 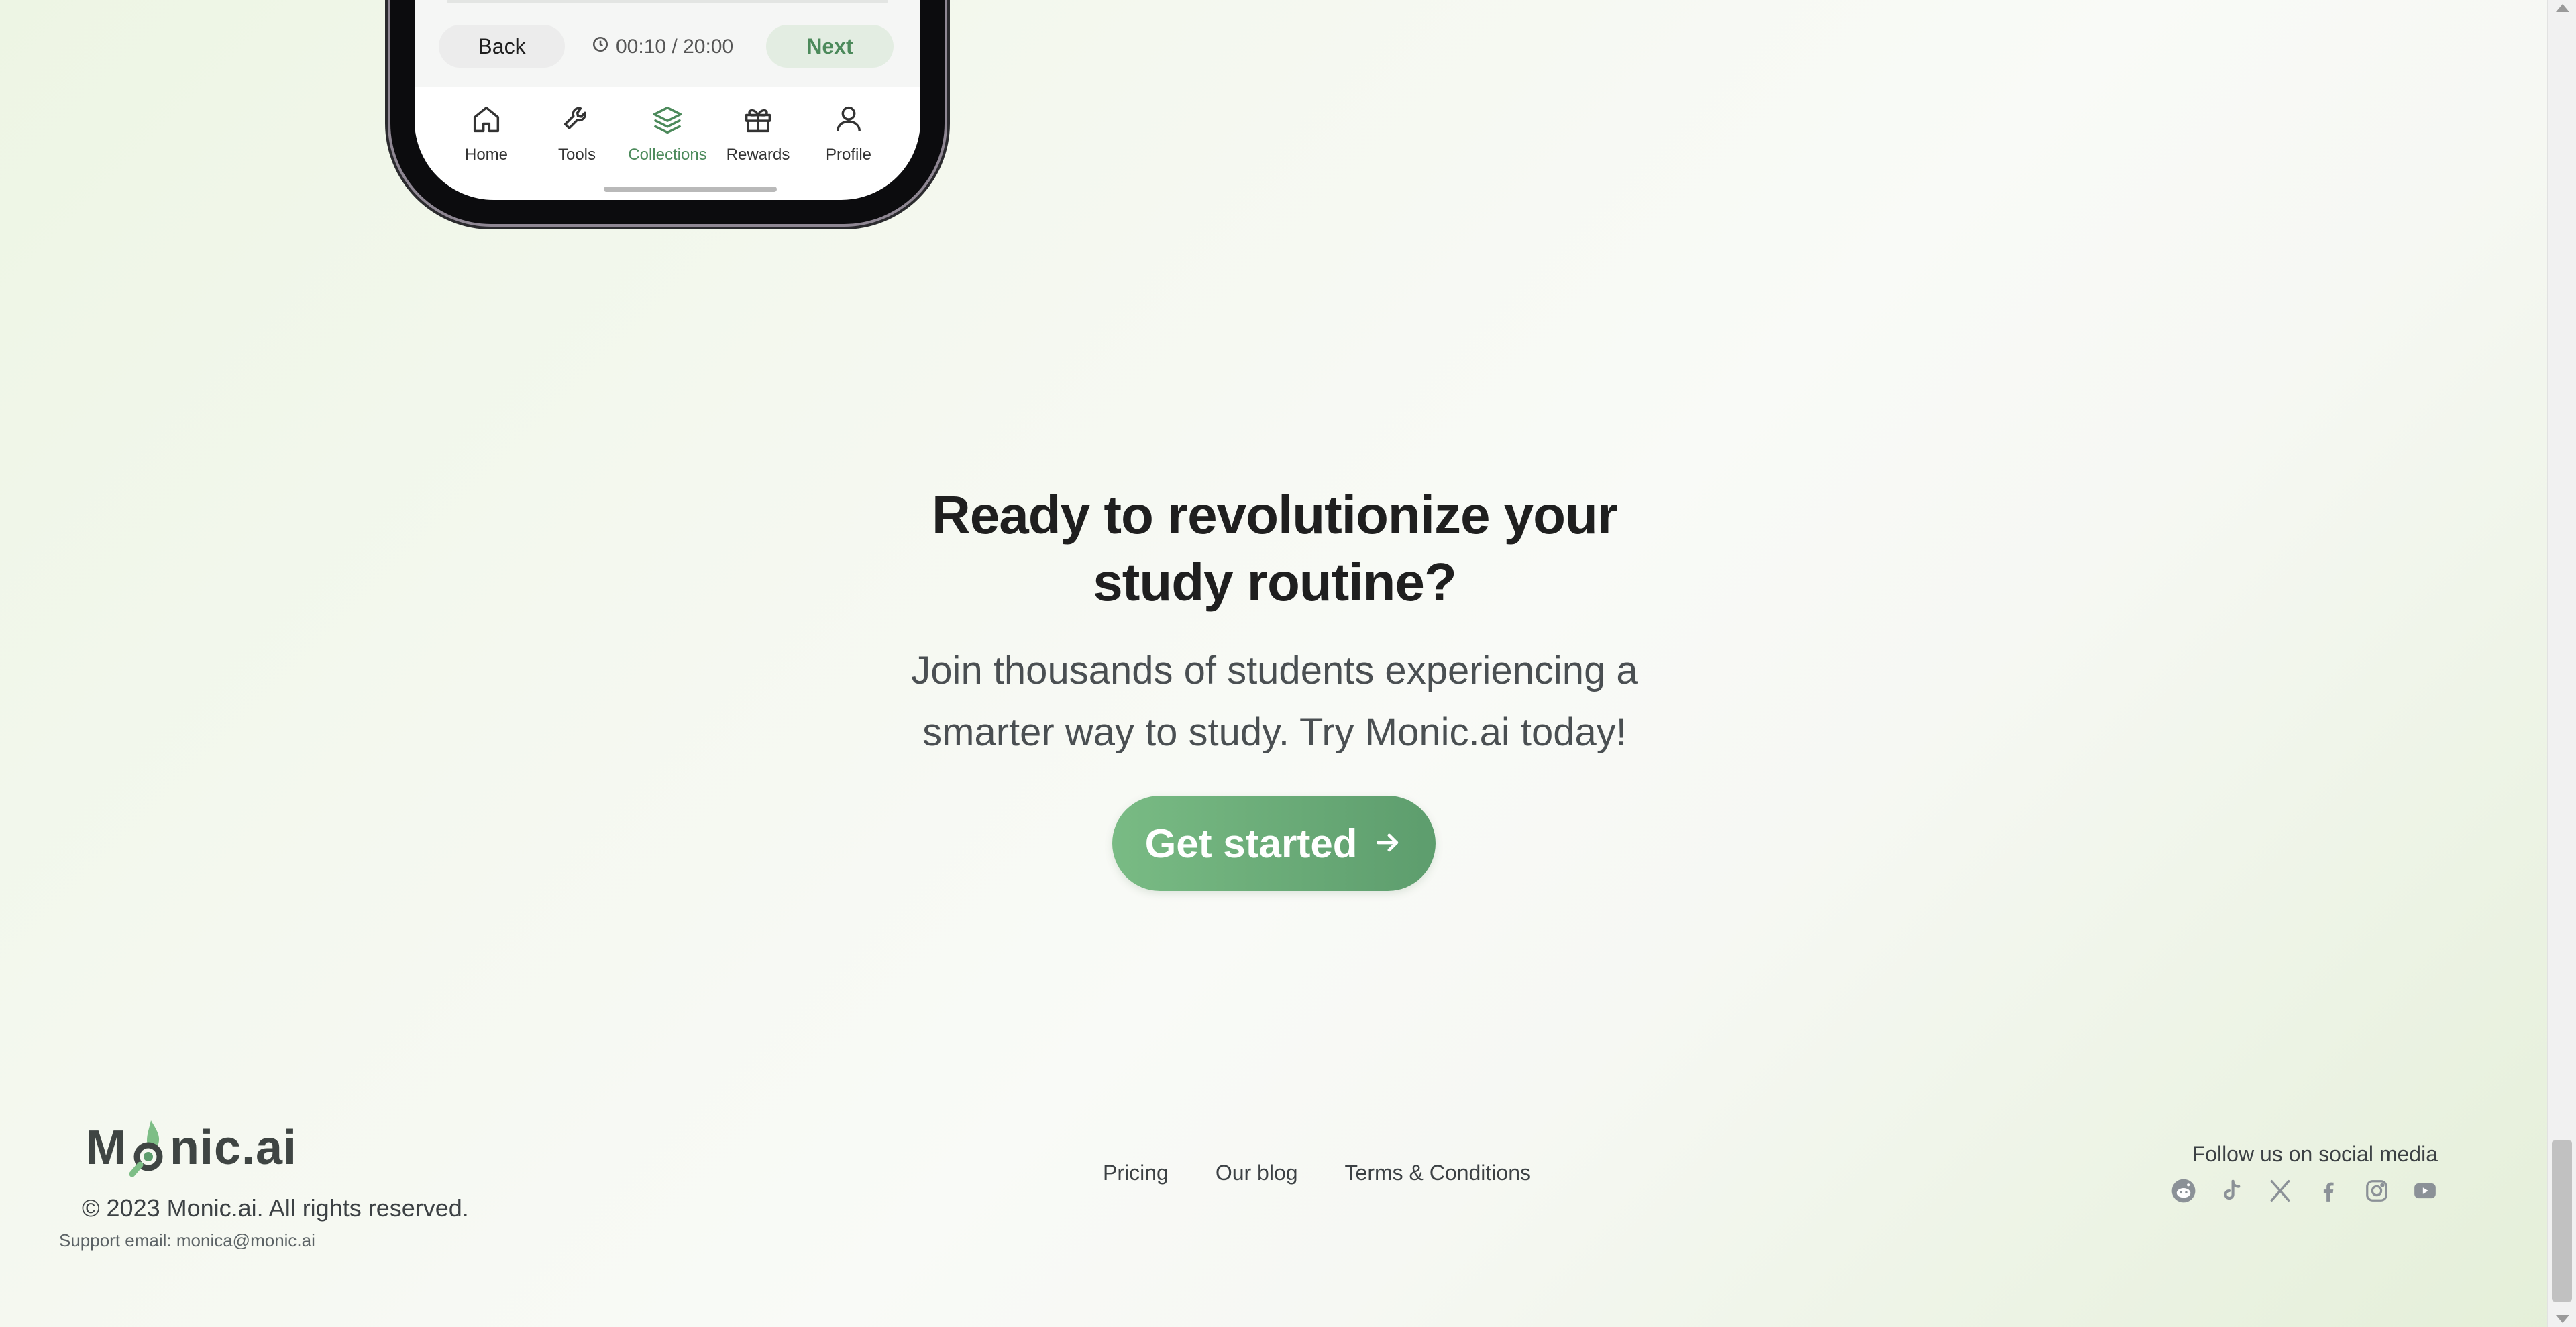 What do you see at coordinates (848, 155) in the screenshot?
I see `tab-label: Profile` at bounding box center [848, 155].